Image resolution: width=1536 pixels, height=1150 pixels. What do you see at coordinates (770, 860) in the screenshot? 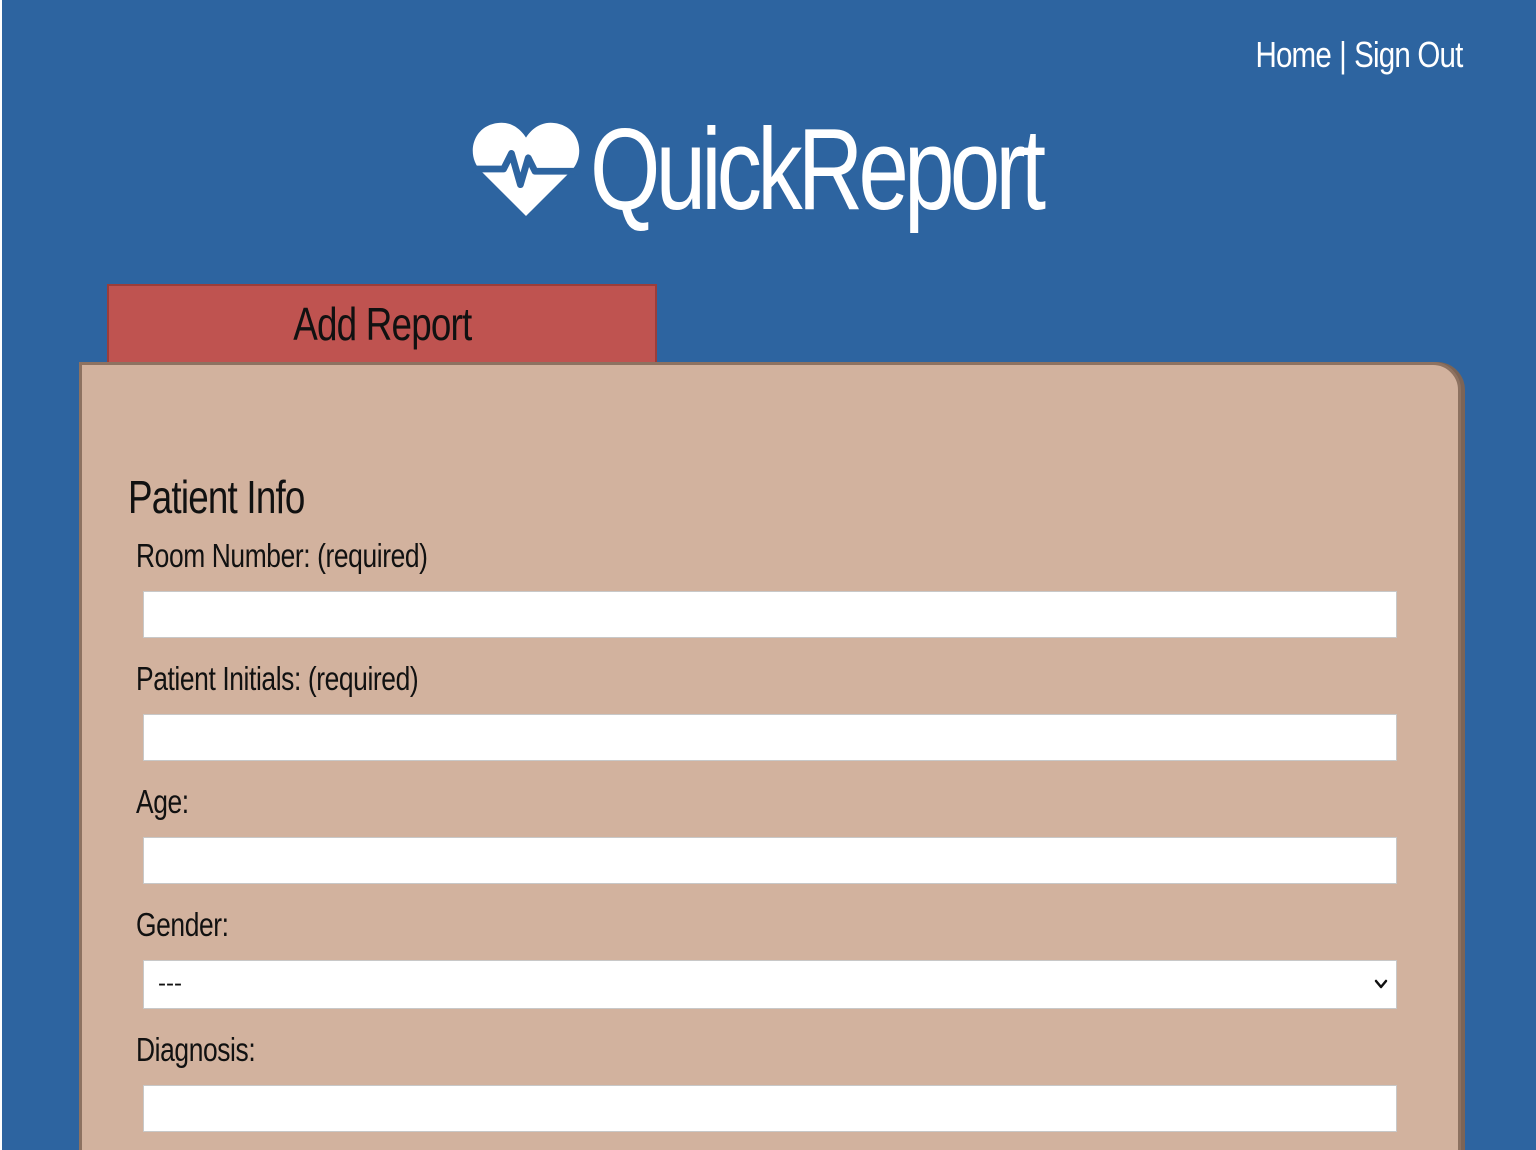
I see `age-input` at bounding box center [770, 860].